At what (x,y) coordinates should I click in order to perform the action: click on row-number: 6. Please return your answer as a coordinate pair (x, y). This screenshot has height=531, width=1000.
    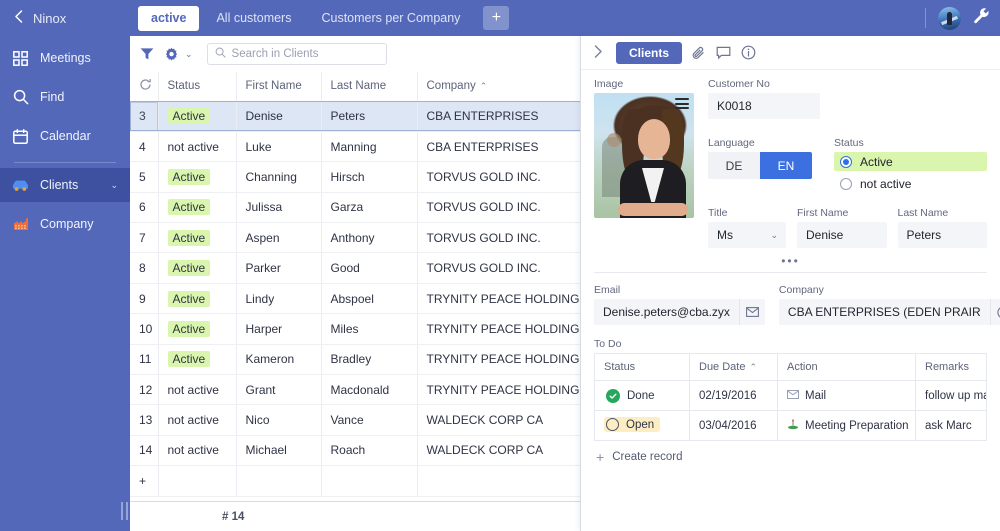
    Looking at the image, I should click on (144, 208).